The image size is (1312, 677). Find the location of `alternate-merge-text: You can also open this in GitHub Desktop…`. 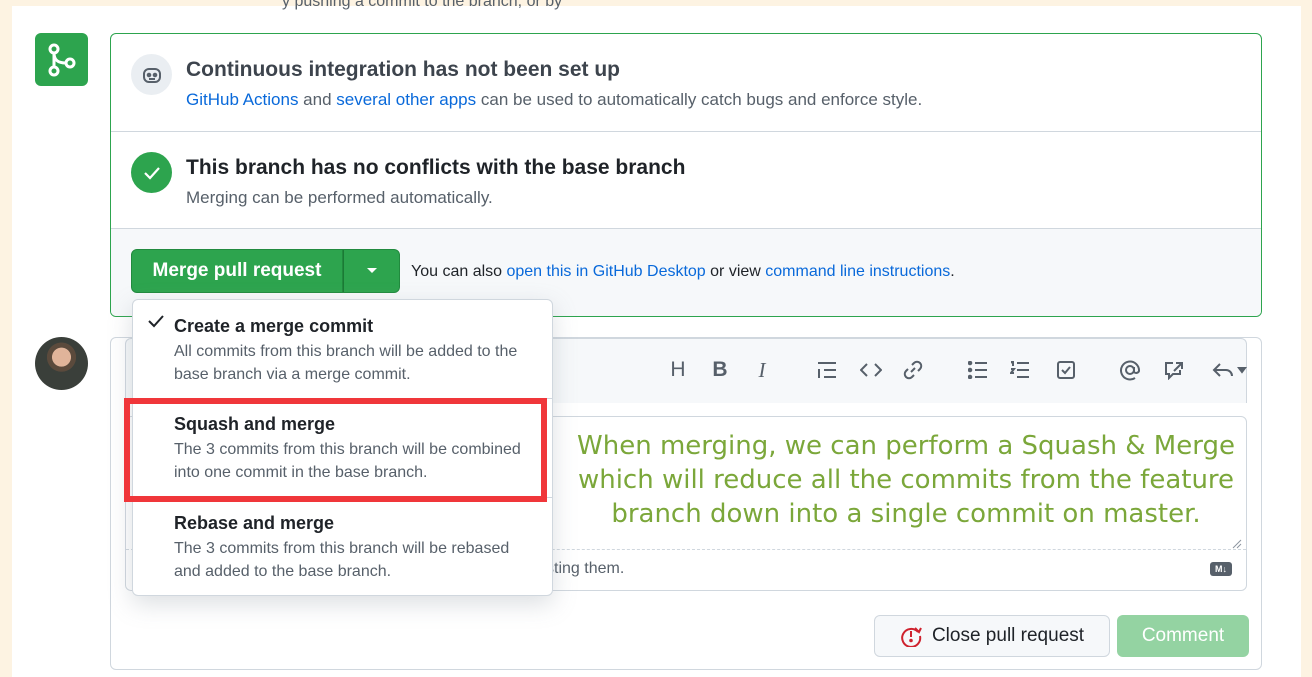

alternate-merge-text: You can also open this in GitHub Desktop… is located at coordinates (683, 272).